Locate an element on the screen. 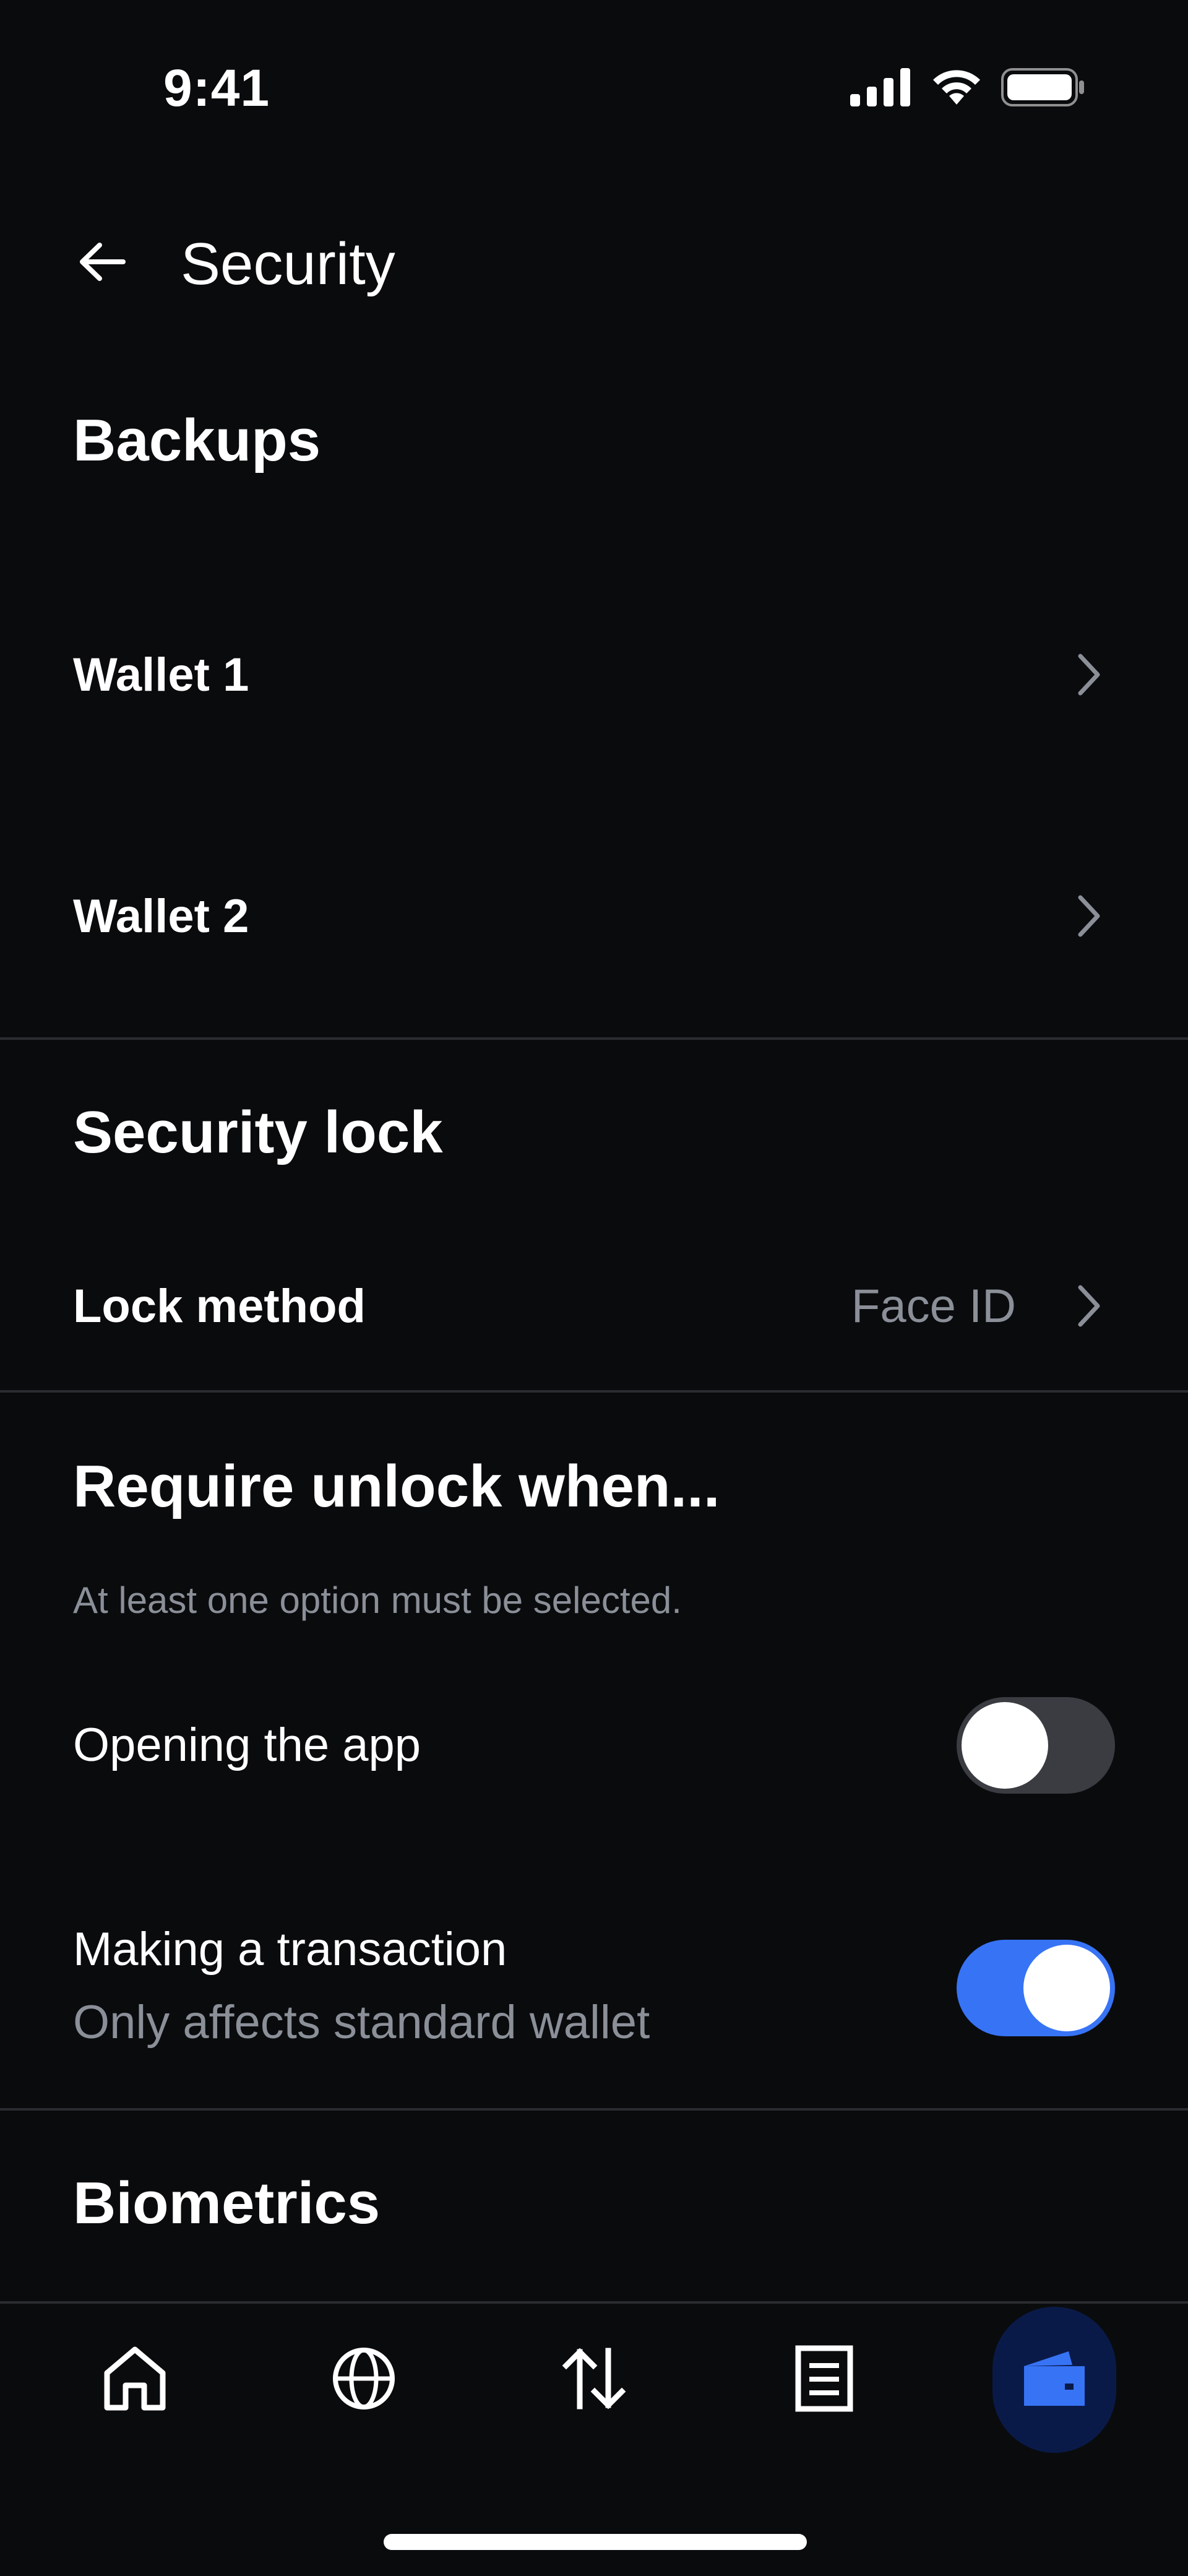 This screenshot has height=2576, width=1188. lock-method-row: Lock method Face ID is located at coordinates (594, 1306).